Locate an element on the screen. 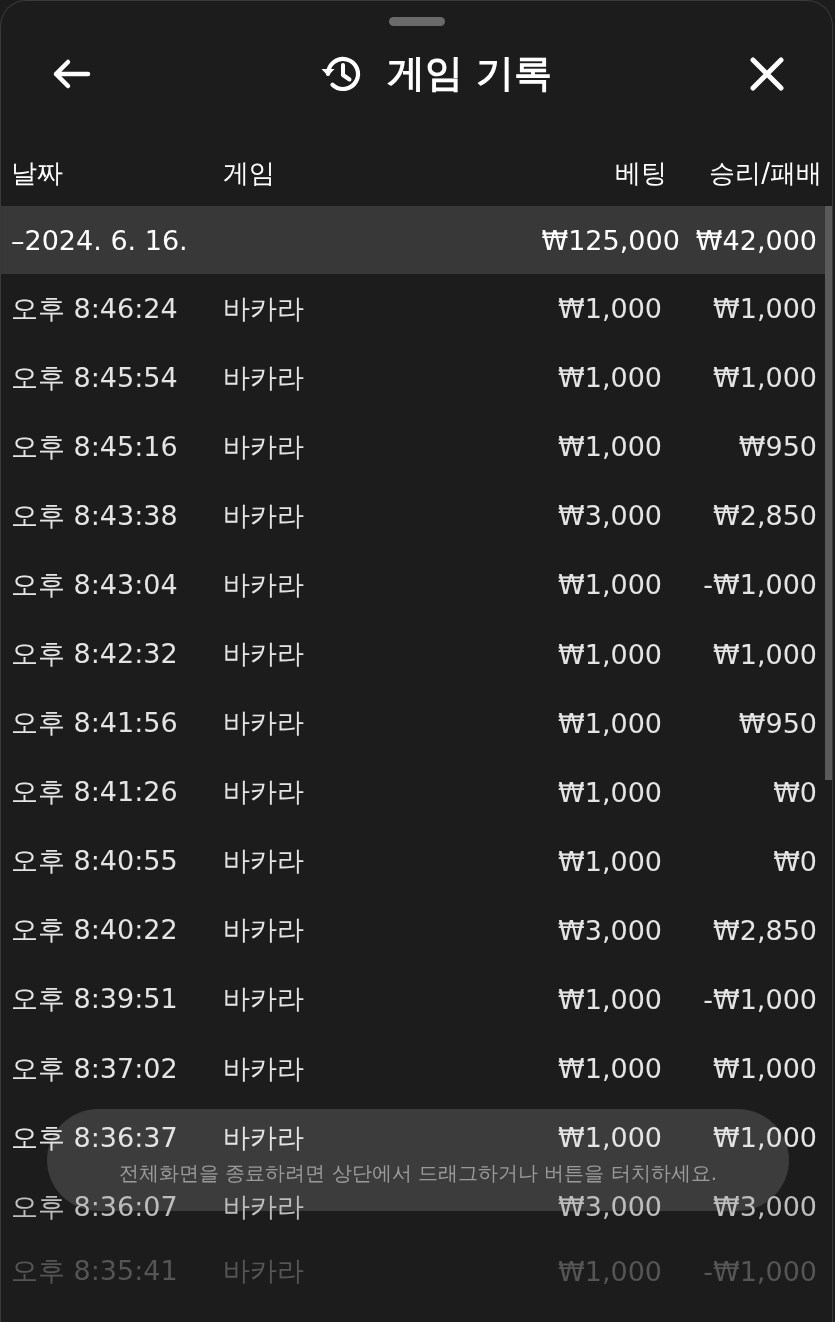 This screenshot has width=835, height=1322. time-cell-text: 오후 8:46:24 is located at coordinates (95, 308).